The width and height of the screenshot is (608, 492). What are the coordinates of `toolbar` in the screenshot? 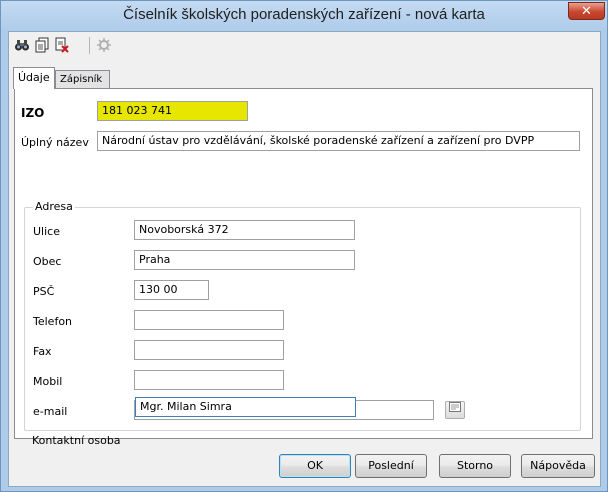 It's located at (304, 45).